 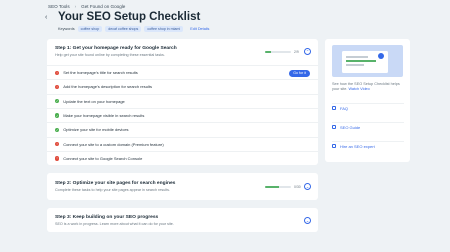 What do you see at coordinates (350, 127) in the screenshot?
I see `seo-guide-label: SEO Guide` at bounding box center [350, 127].